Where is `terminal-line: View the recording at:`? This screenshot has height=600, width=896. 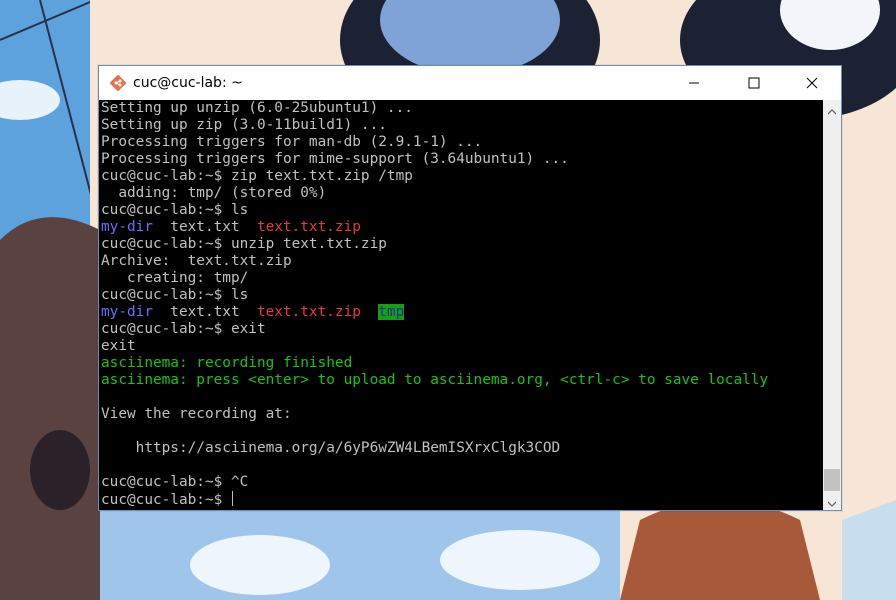
terminal-line: View the recording at: is located at coordinates (434, 414).